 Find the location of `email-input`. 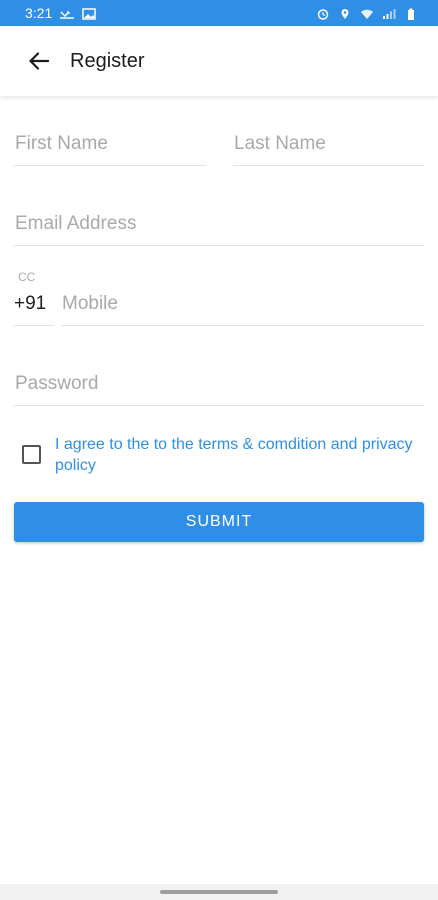

email-input is located at coordinates (219, 223).